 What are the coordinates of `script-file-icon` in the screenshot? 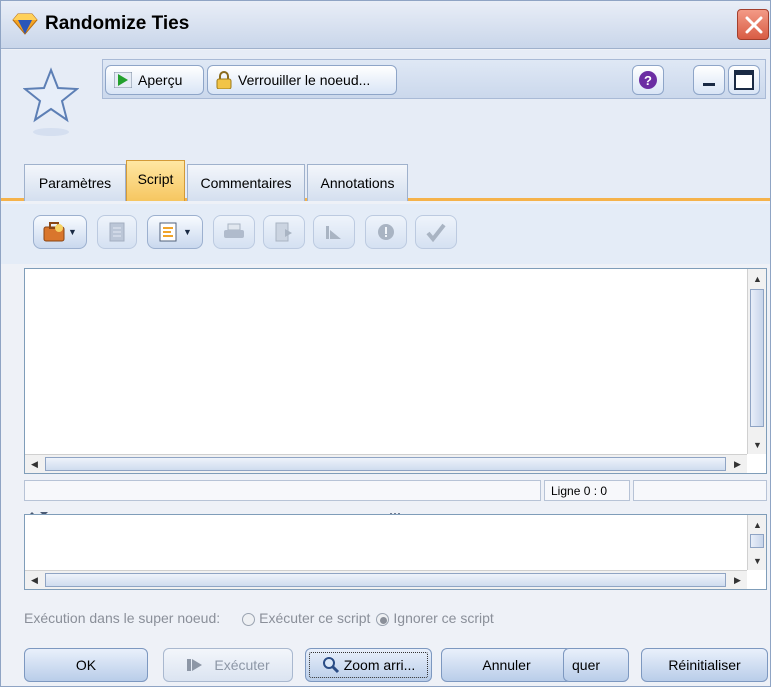 It's located at (168, 232).